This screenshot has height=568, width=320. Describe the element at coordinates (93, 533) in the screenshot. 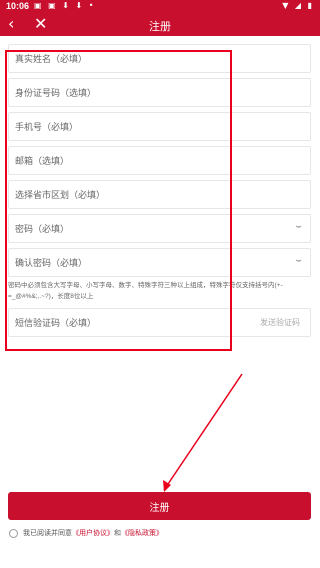

I see `user-agreement-link: 《用户协议》` at that location.